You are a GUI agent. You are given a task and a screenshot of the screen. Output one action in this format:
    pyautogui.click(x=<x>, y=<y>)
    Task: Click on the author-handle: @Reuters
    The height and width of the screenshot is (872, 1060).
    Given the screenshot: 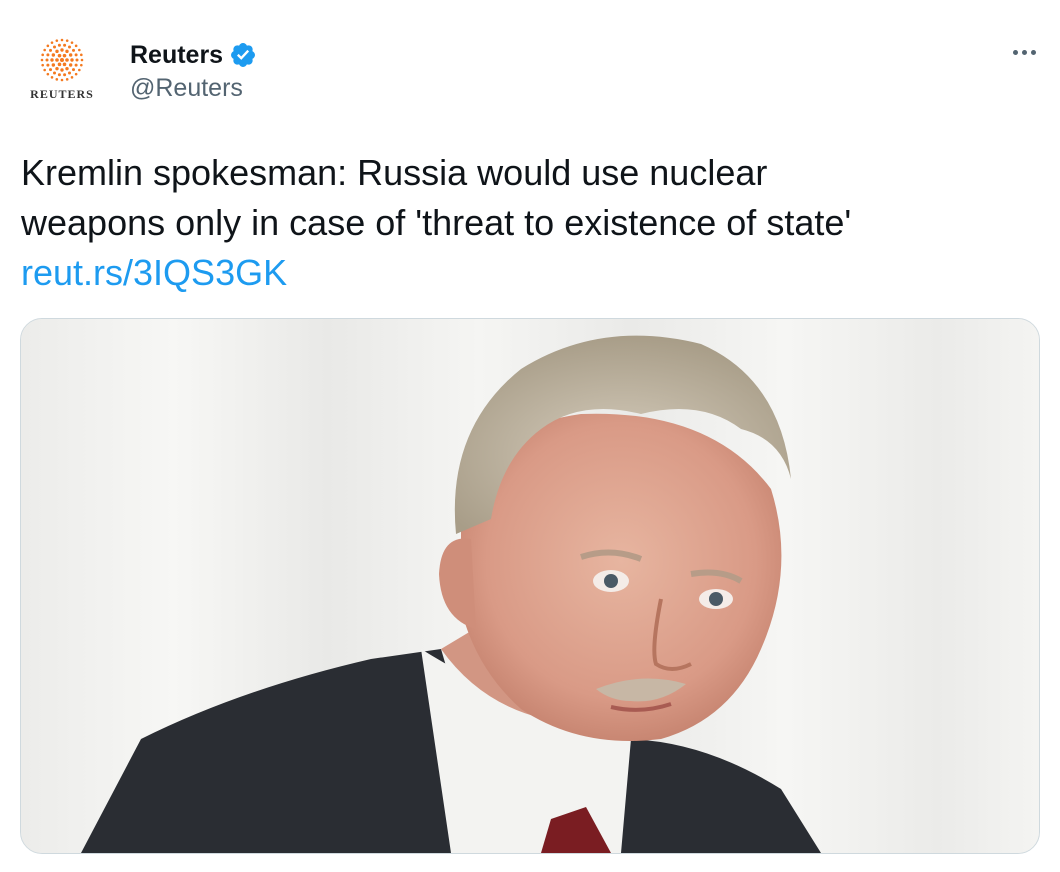 What is the action you would take?
    pyautogui.click(x=186, y=88)
    